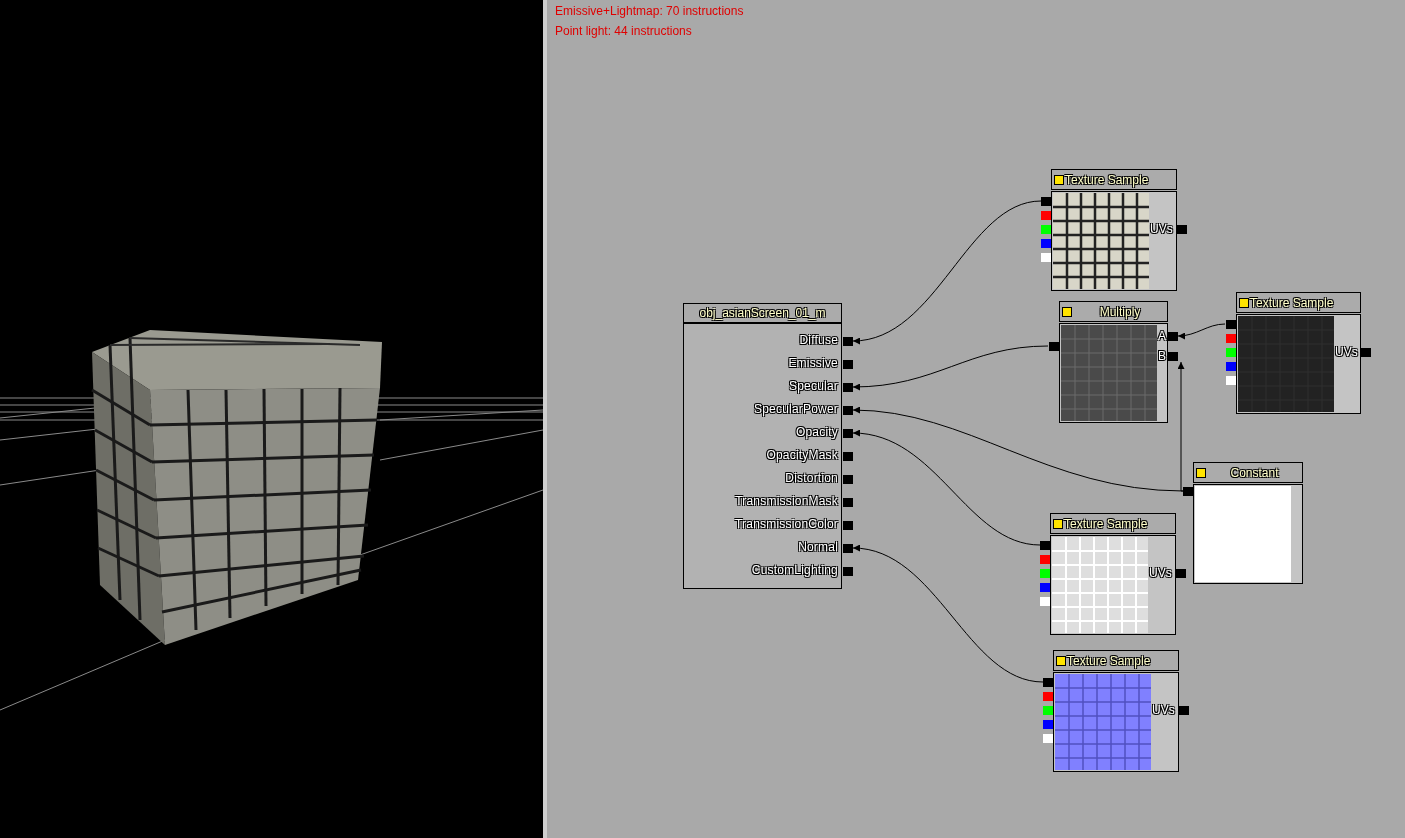 The width and height of the screenshot is (1405, 838). Describe the element at coordinates (1254, 472) in the screenshot. I see `node-title: Constant` at that location.